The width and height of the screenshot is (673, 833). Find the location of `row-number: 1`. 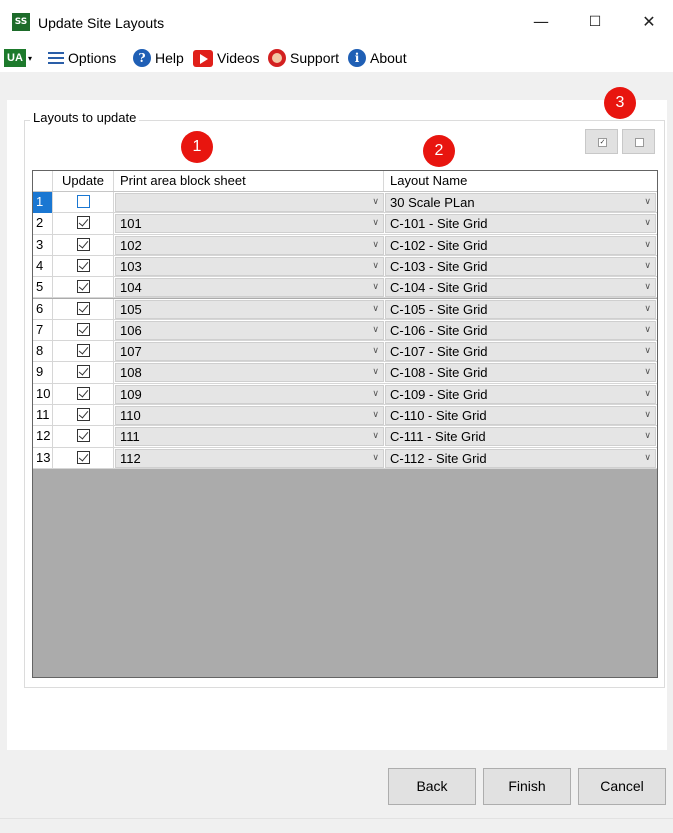

row-number: 1 is located at coordinates (43, 202).